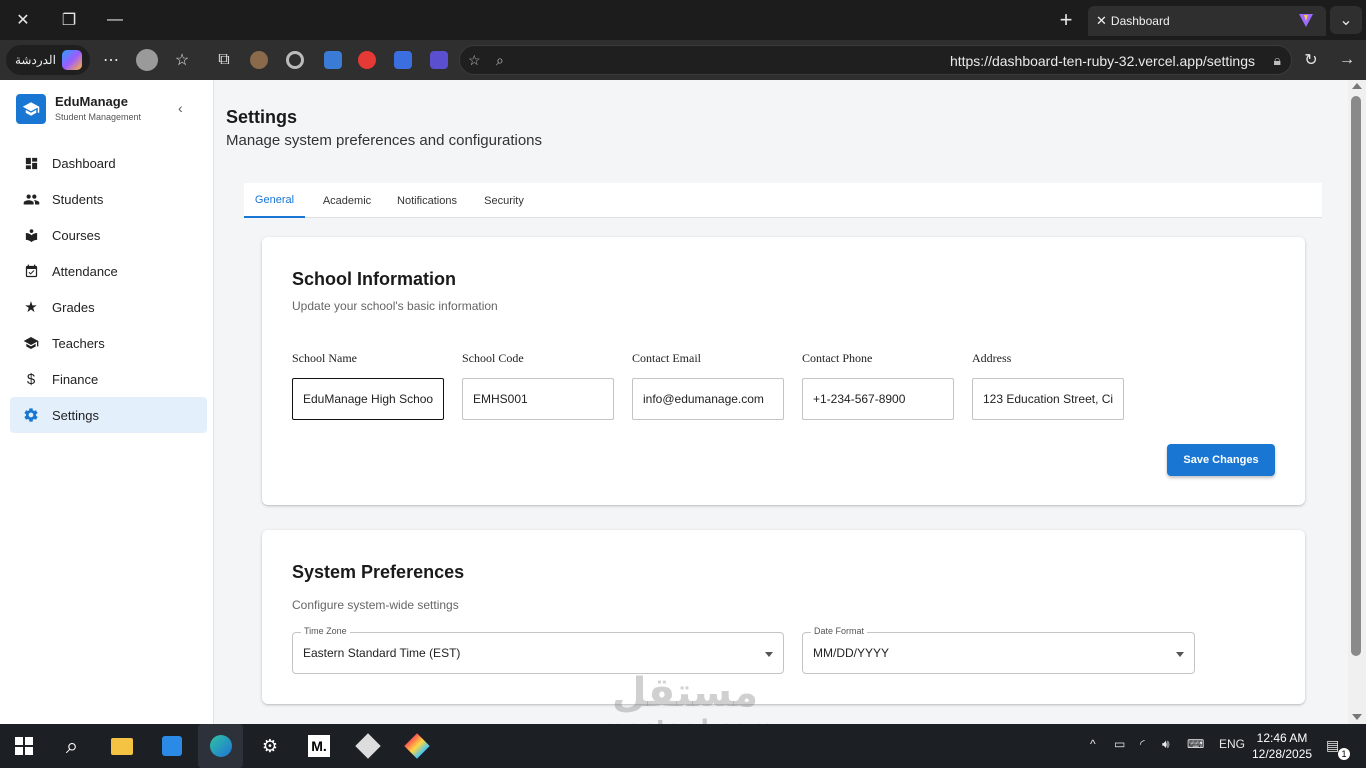 The image size is (1366, 768). I want to click on sidebar-item-attendance: Attendance, so click(108, 271).